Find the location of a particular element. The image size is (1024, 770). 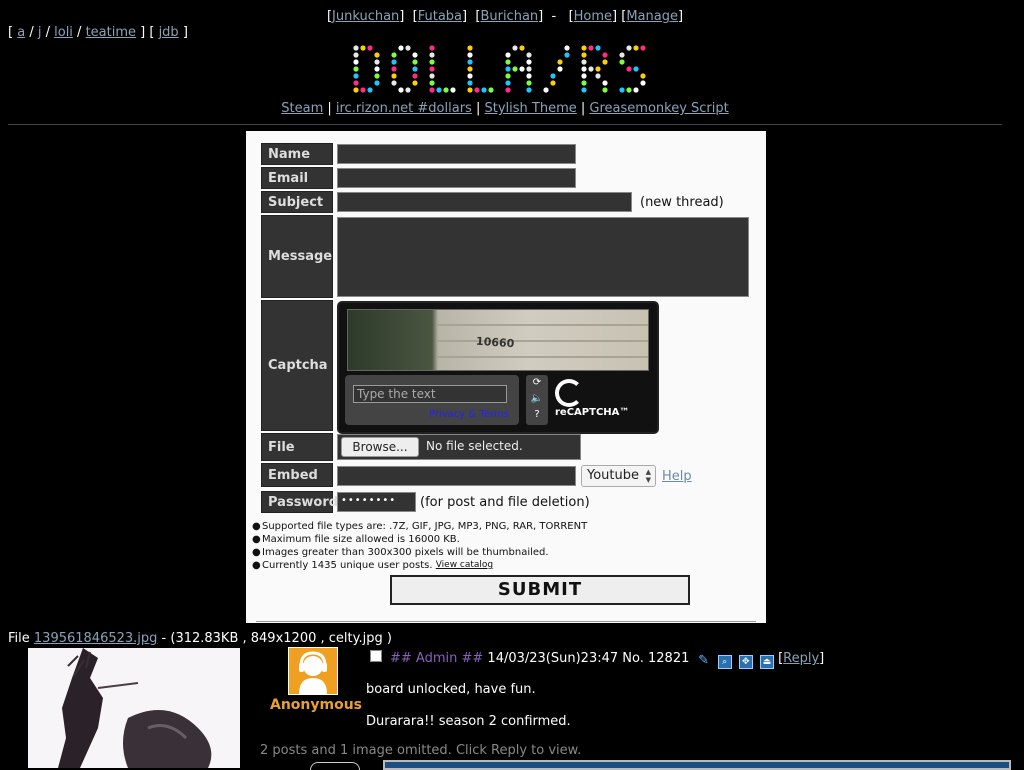

board-teatime: teatime is located at coordinates (111, 32).